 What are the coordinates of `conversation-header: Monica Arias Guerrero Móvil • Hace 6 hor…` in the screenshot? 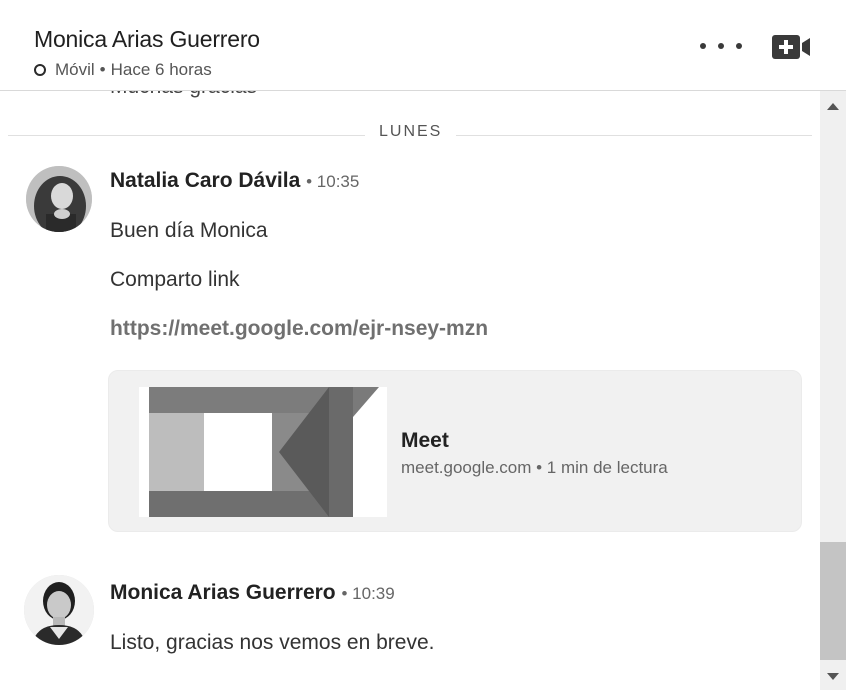 It's located at (423, 45).